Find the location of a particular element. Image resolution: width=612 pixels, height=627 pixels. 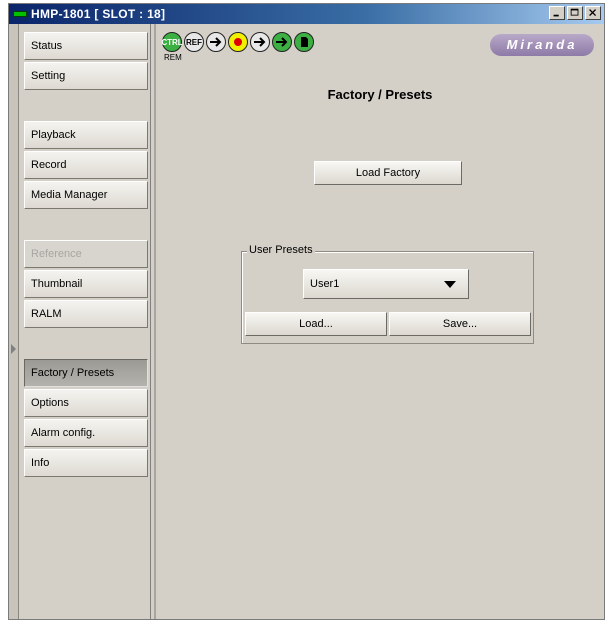

page-title: Factory / Presets is located at coordinates (380, 94).